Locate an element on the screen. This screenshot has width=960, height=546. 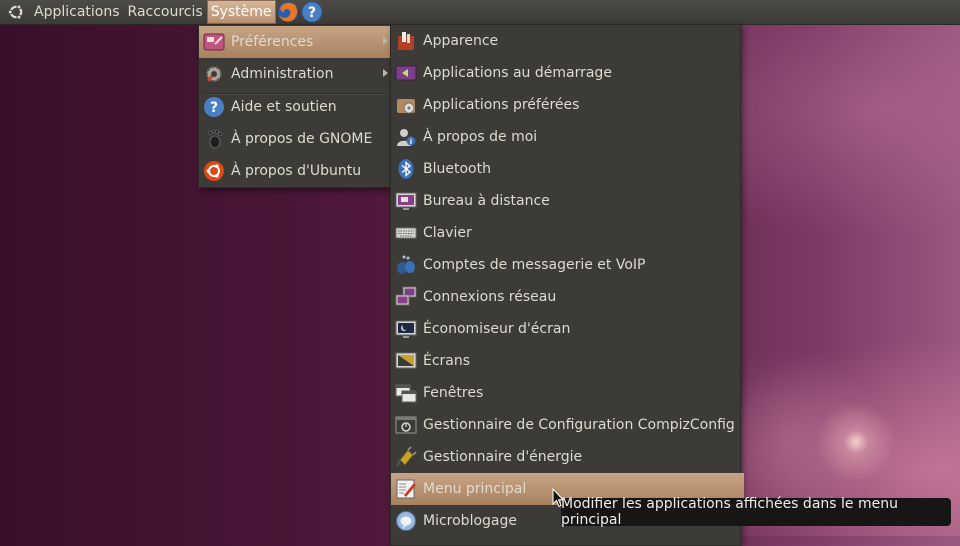
menu-item-bluetooth: Bluetooth is located at coordinates (567, 169).